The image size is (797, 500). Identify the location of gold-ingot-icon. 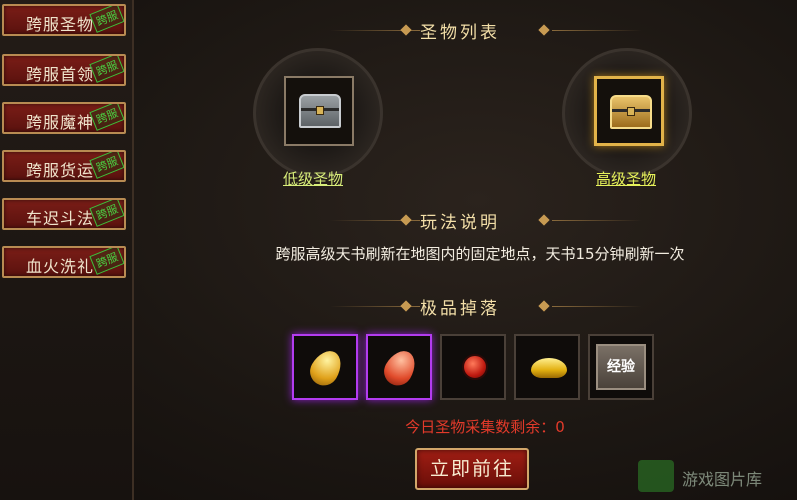
(549, 368).